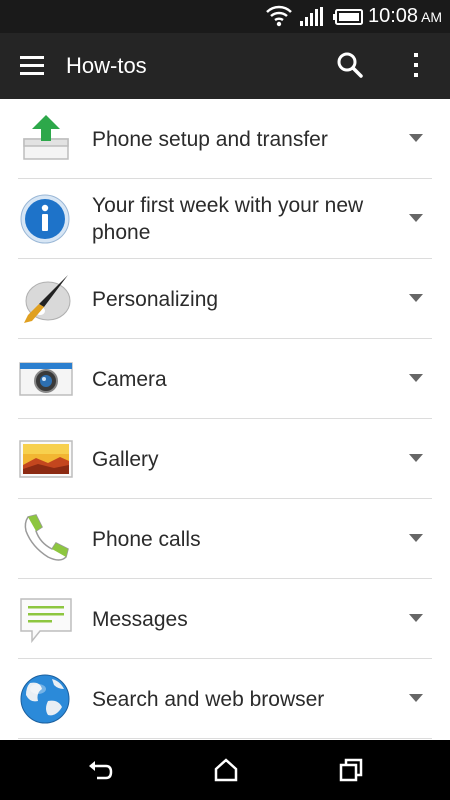 The width and height of the screenshot is (450, 800). What do you see at coordinates (225, 619) in the screenshot?
I see `list-item: Messages` at bounding box center [225, 619].